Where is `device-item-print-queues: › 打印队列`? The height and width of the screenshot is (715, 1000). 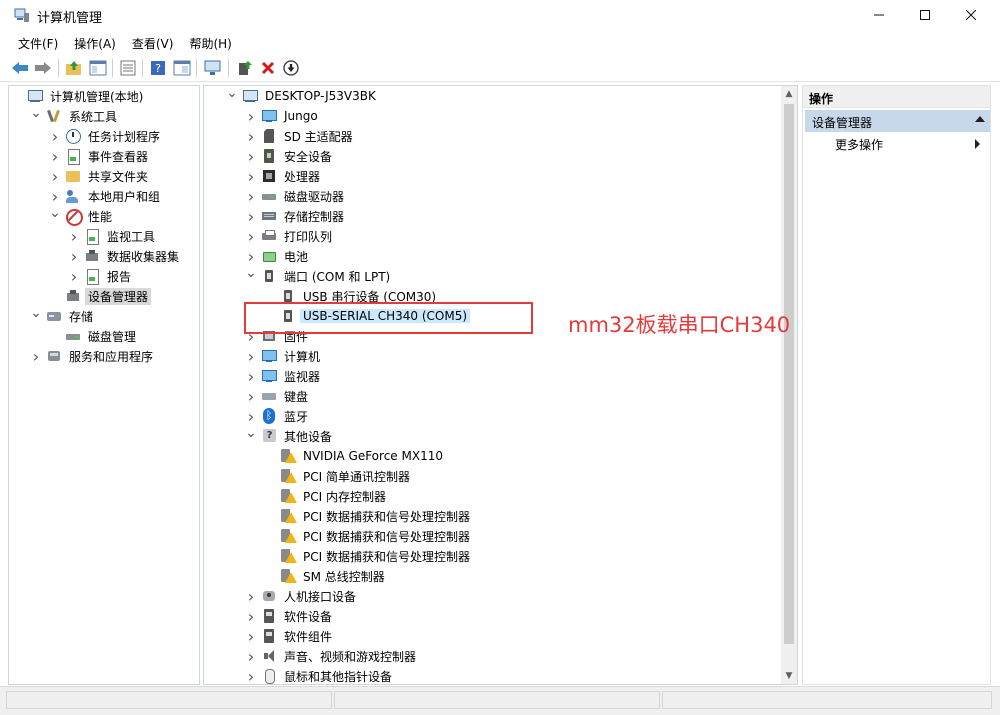 device-item-print-queues: › 打印队列 is located at coordinates (290, 236).